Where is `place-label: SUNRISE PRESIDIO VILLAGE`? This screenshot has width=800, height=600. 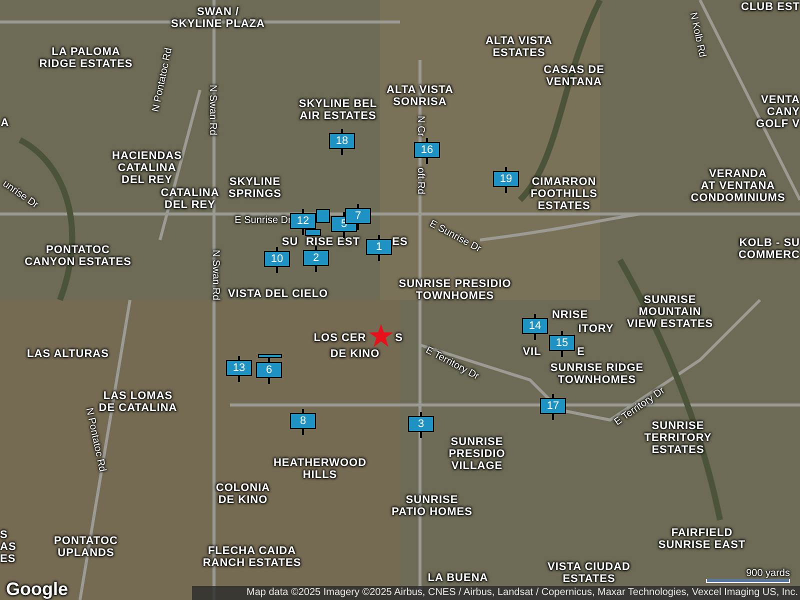 place-label: SUNRISE PRESIDIO VILLAGE is located at coordinates (477, 454).